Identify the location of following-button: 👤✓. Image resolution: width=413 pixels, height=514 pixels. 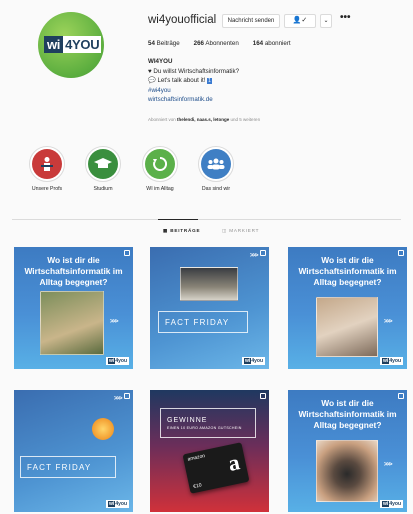
(300, 21).